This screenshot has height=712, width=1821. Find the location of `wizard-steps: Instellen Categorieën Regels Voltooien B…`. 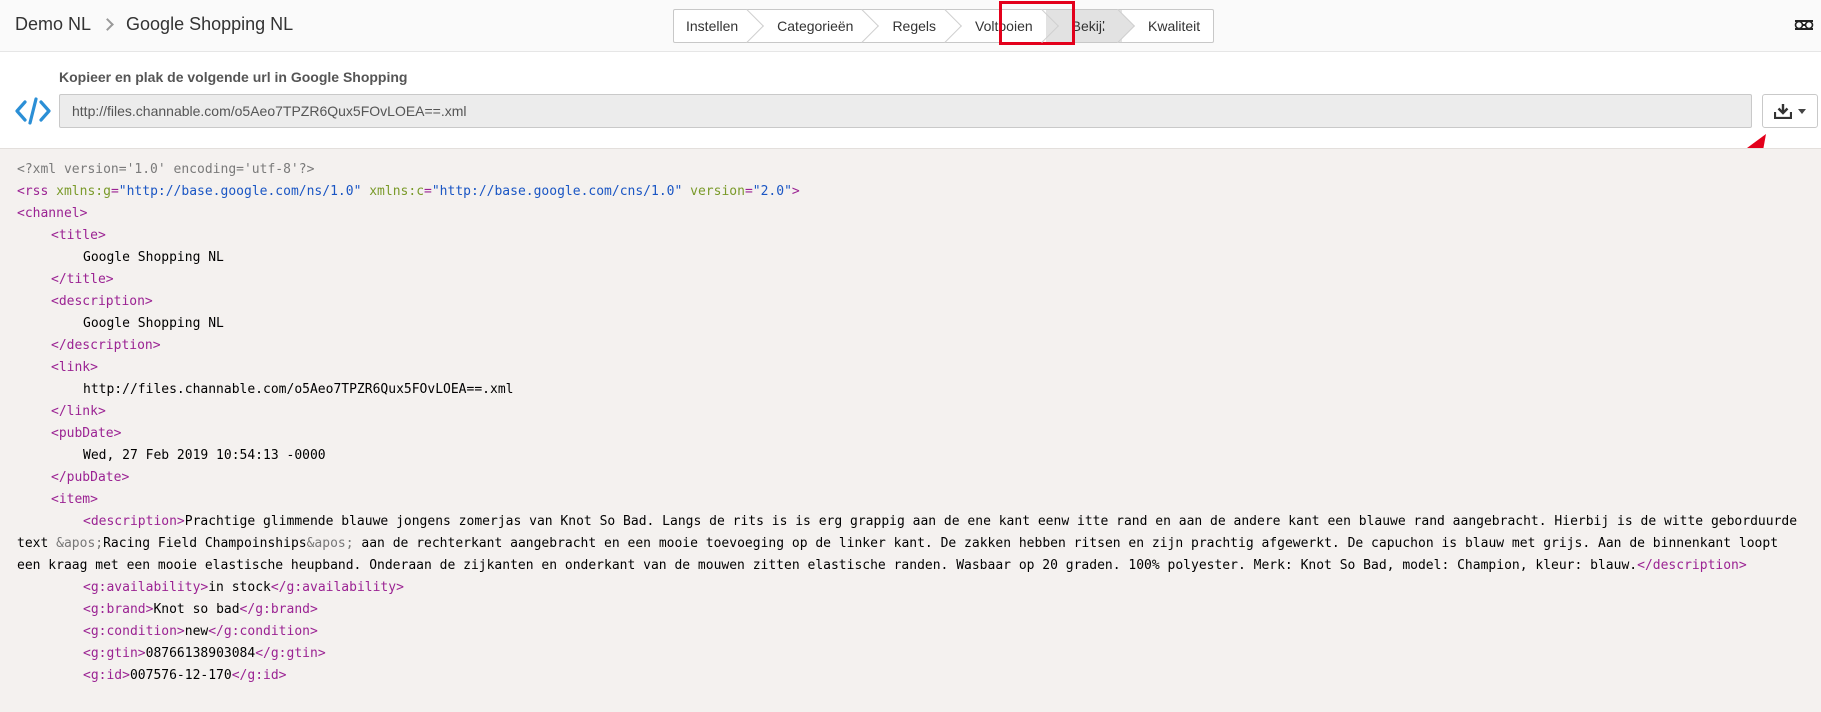

wizard-steps: Instellen Categorieën Regels Voltooien B… is located at coordinates (944, 26).